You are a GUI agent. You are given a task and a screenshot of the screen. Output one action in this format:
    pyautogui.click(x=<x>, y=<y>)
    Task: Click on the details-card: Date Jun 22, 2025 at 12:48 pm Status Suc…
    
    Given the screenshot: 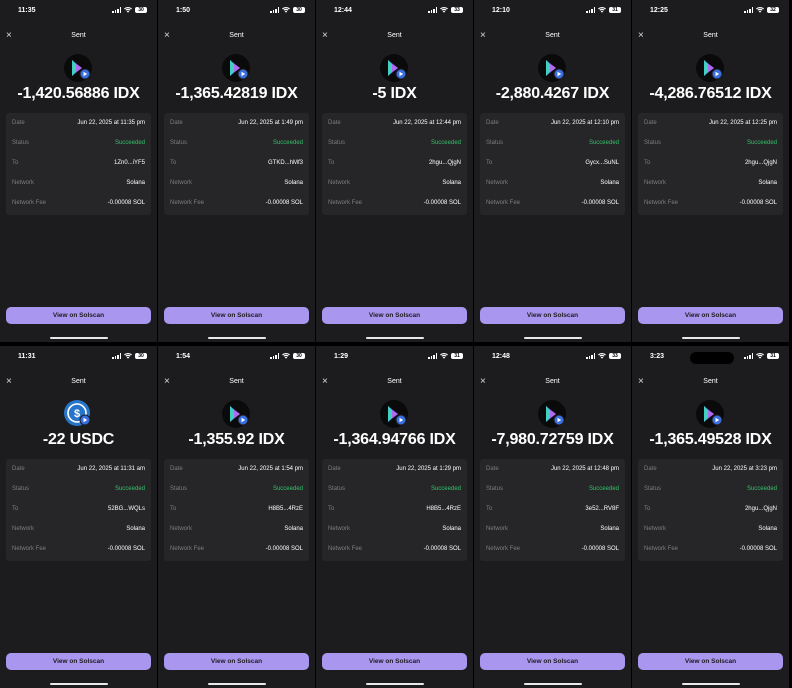 What is the action you would take?
    pyautogui.click(x=552, y=510)
    